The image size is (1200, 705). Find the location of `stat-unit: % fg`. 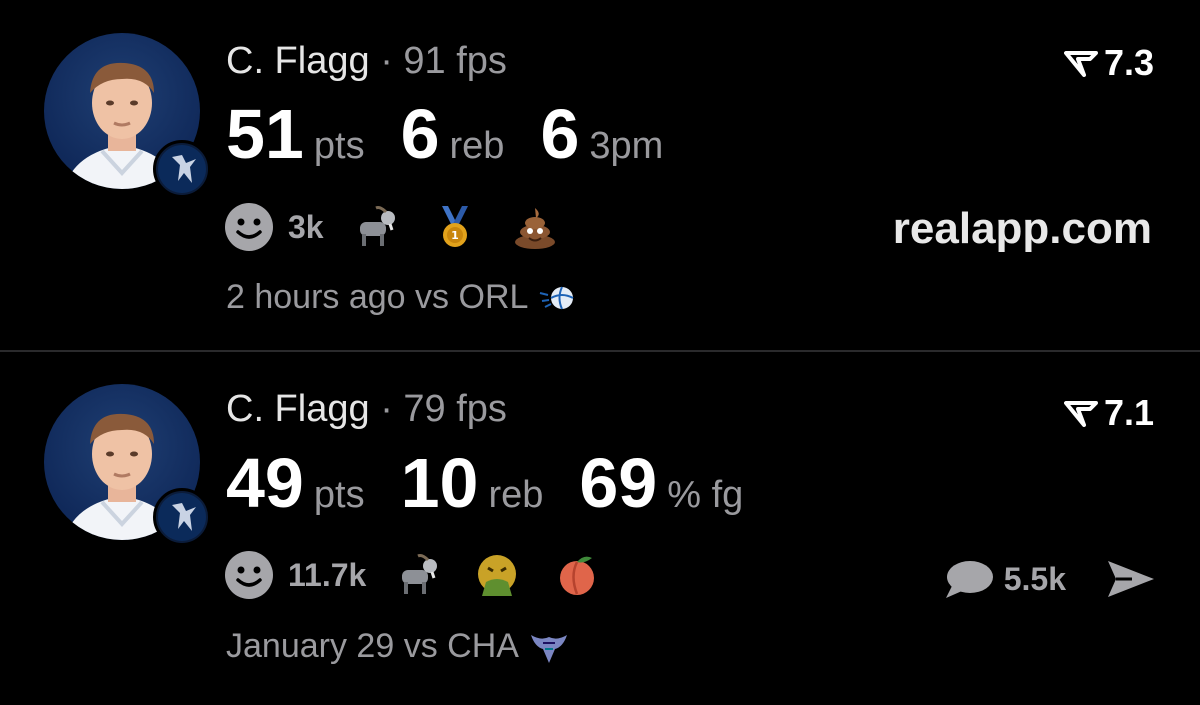

stat-unit: % fg is located at coordinates (705, 495).